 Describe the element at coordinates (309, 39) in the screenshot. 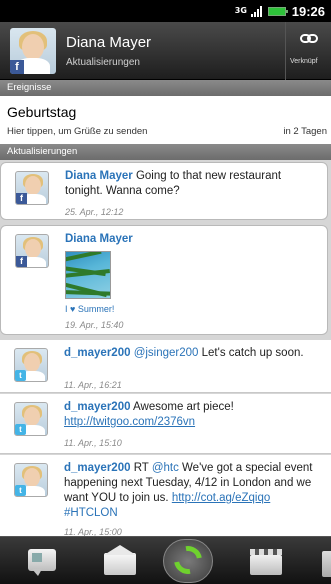

I see `link-icon` at that location.